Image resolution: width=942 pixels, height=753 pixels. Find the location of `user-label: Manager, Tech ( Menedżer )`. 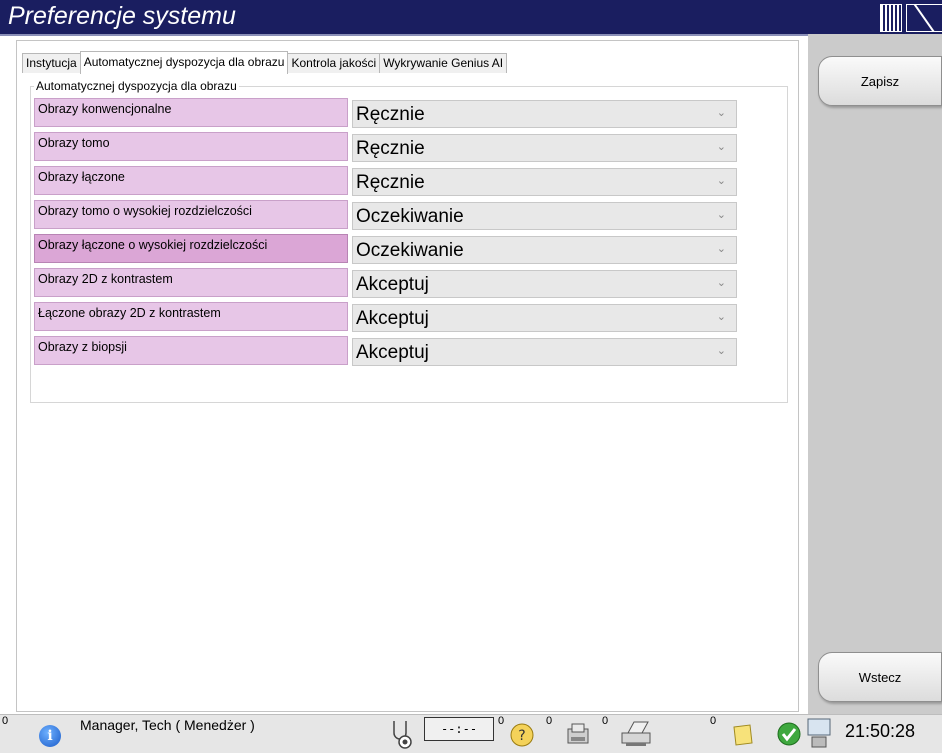

user-label: Manager, Tech ( Menedżer ) is located at coordinates (167, 725).